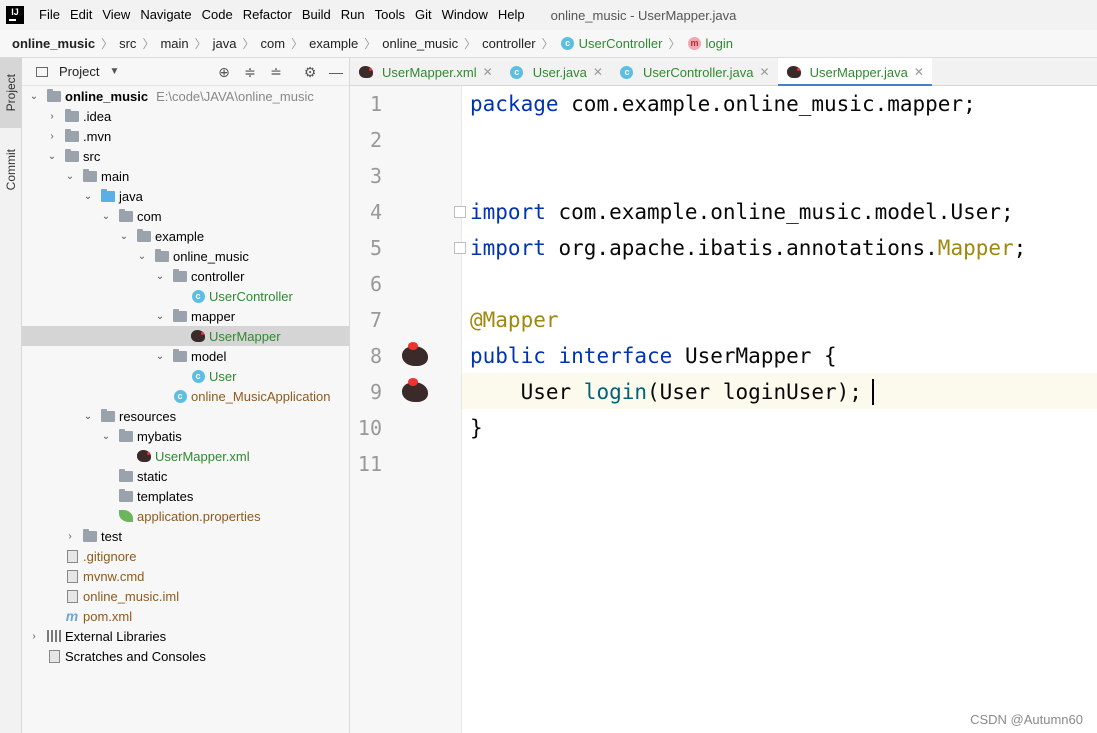  What do you see at coordinates (114, 71) in the screenshot?
I see `chevron-down-icon: ▼` at bounding box center [114, 71].